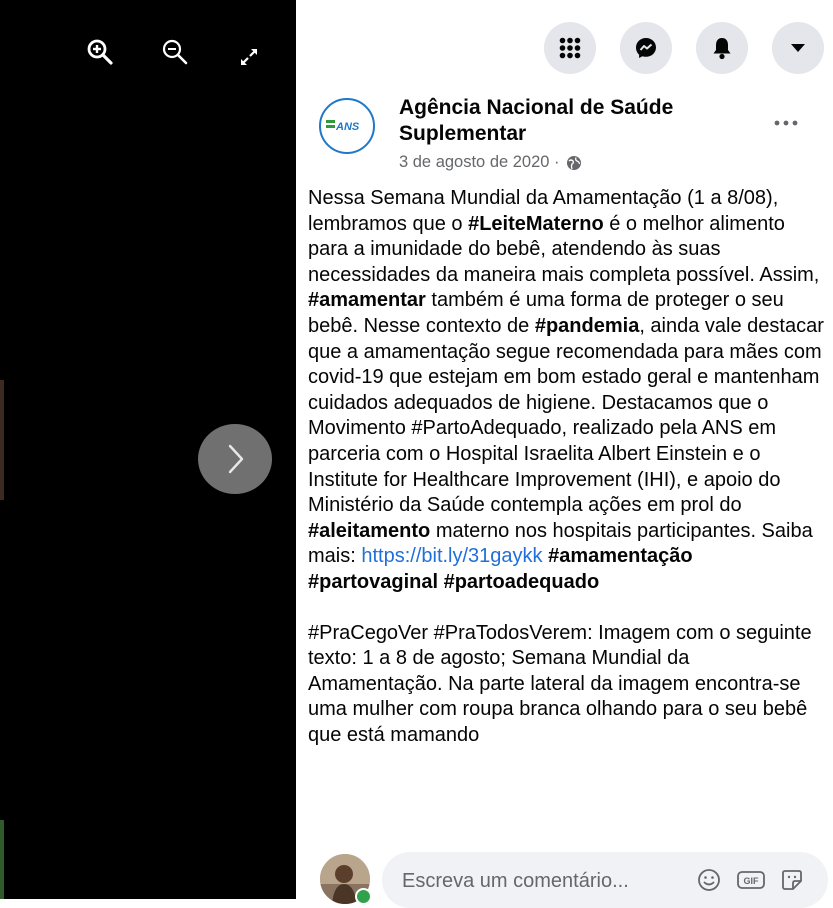  I want to click on chevron-right-icon, so click(236, 459).